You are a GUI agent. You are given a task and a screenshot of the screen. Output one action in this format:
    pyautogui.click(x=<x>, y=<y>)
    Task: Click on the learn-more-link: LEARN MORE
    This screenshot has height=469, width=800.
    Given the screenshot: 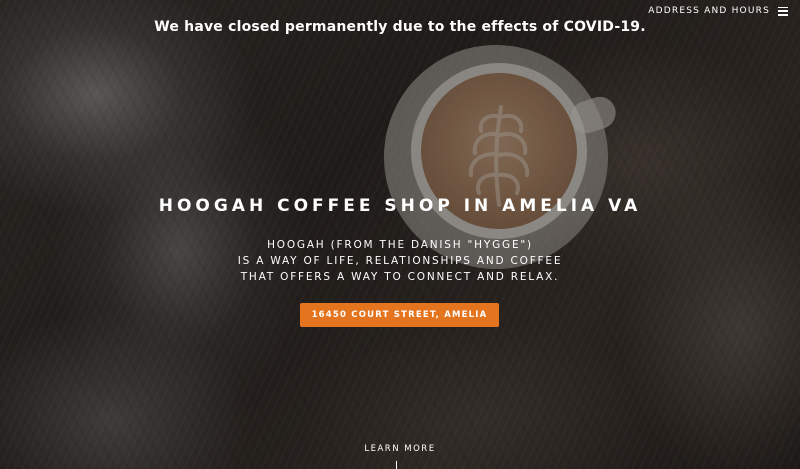 What is the action you would take?
    pyautogui.click(x=400, y=449)
    